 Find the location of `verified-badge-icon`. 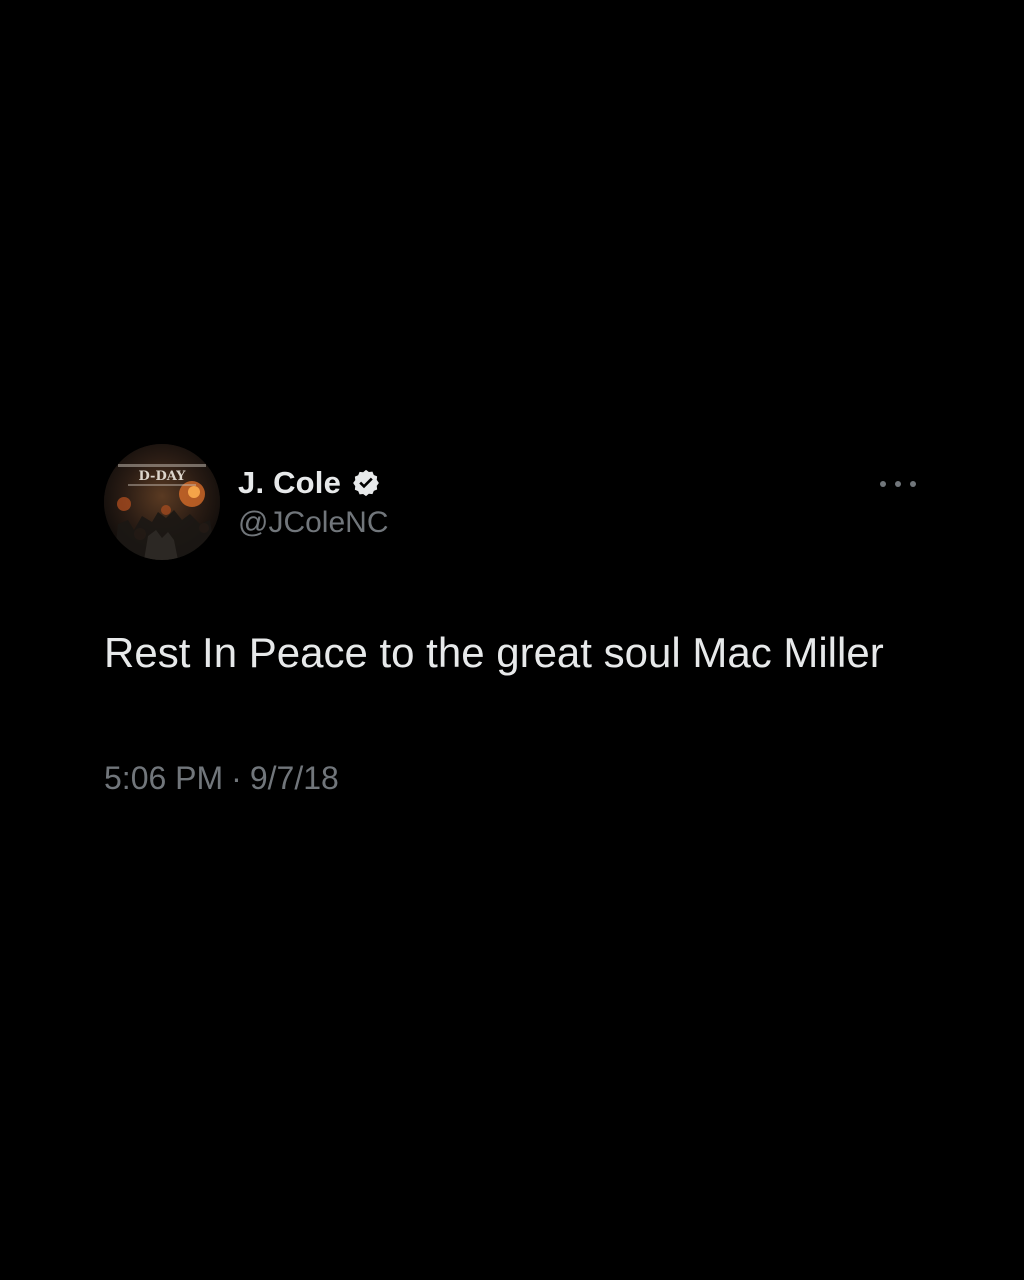

verified-badge-icon is located at coordinates (366, 483).